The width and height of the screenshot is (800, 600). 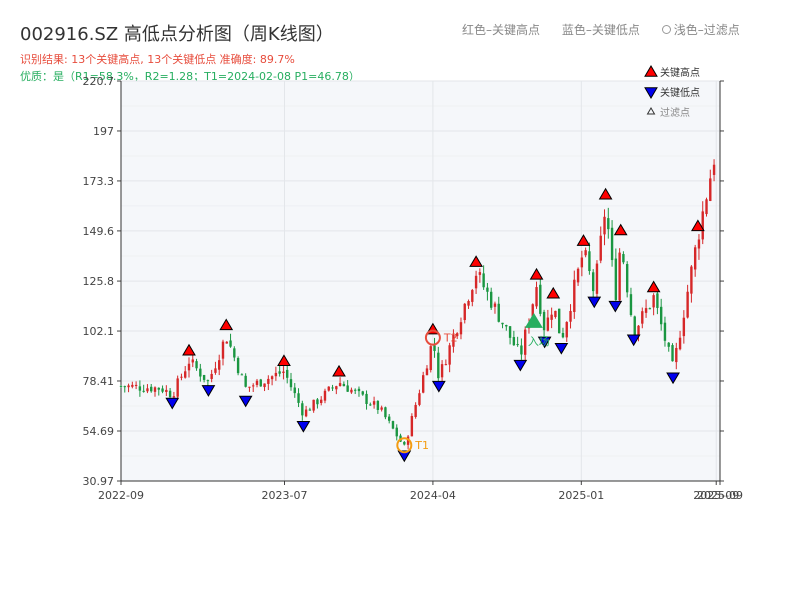 I want to click on y-tick-label: 173.3, so click(x=99, y=181).